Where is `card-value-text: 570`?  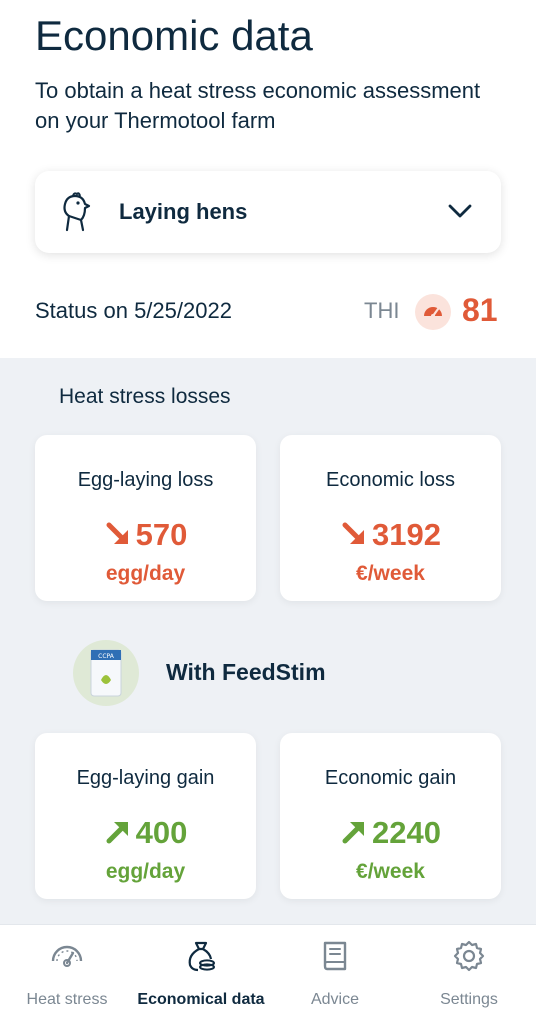 card-value-text: 570 is located at coordinates (161, 534).